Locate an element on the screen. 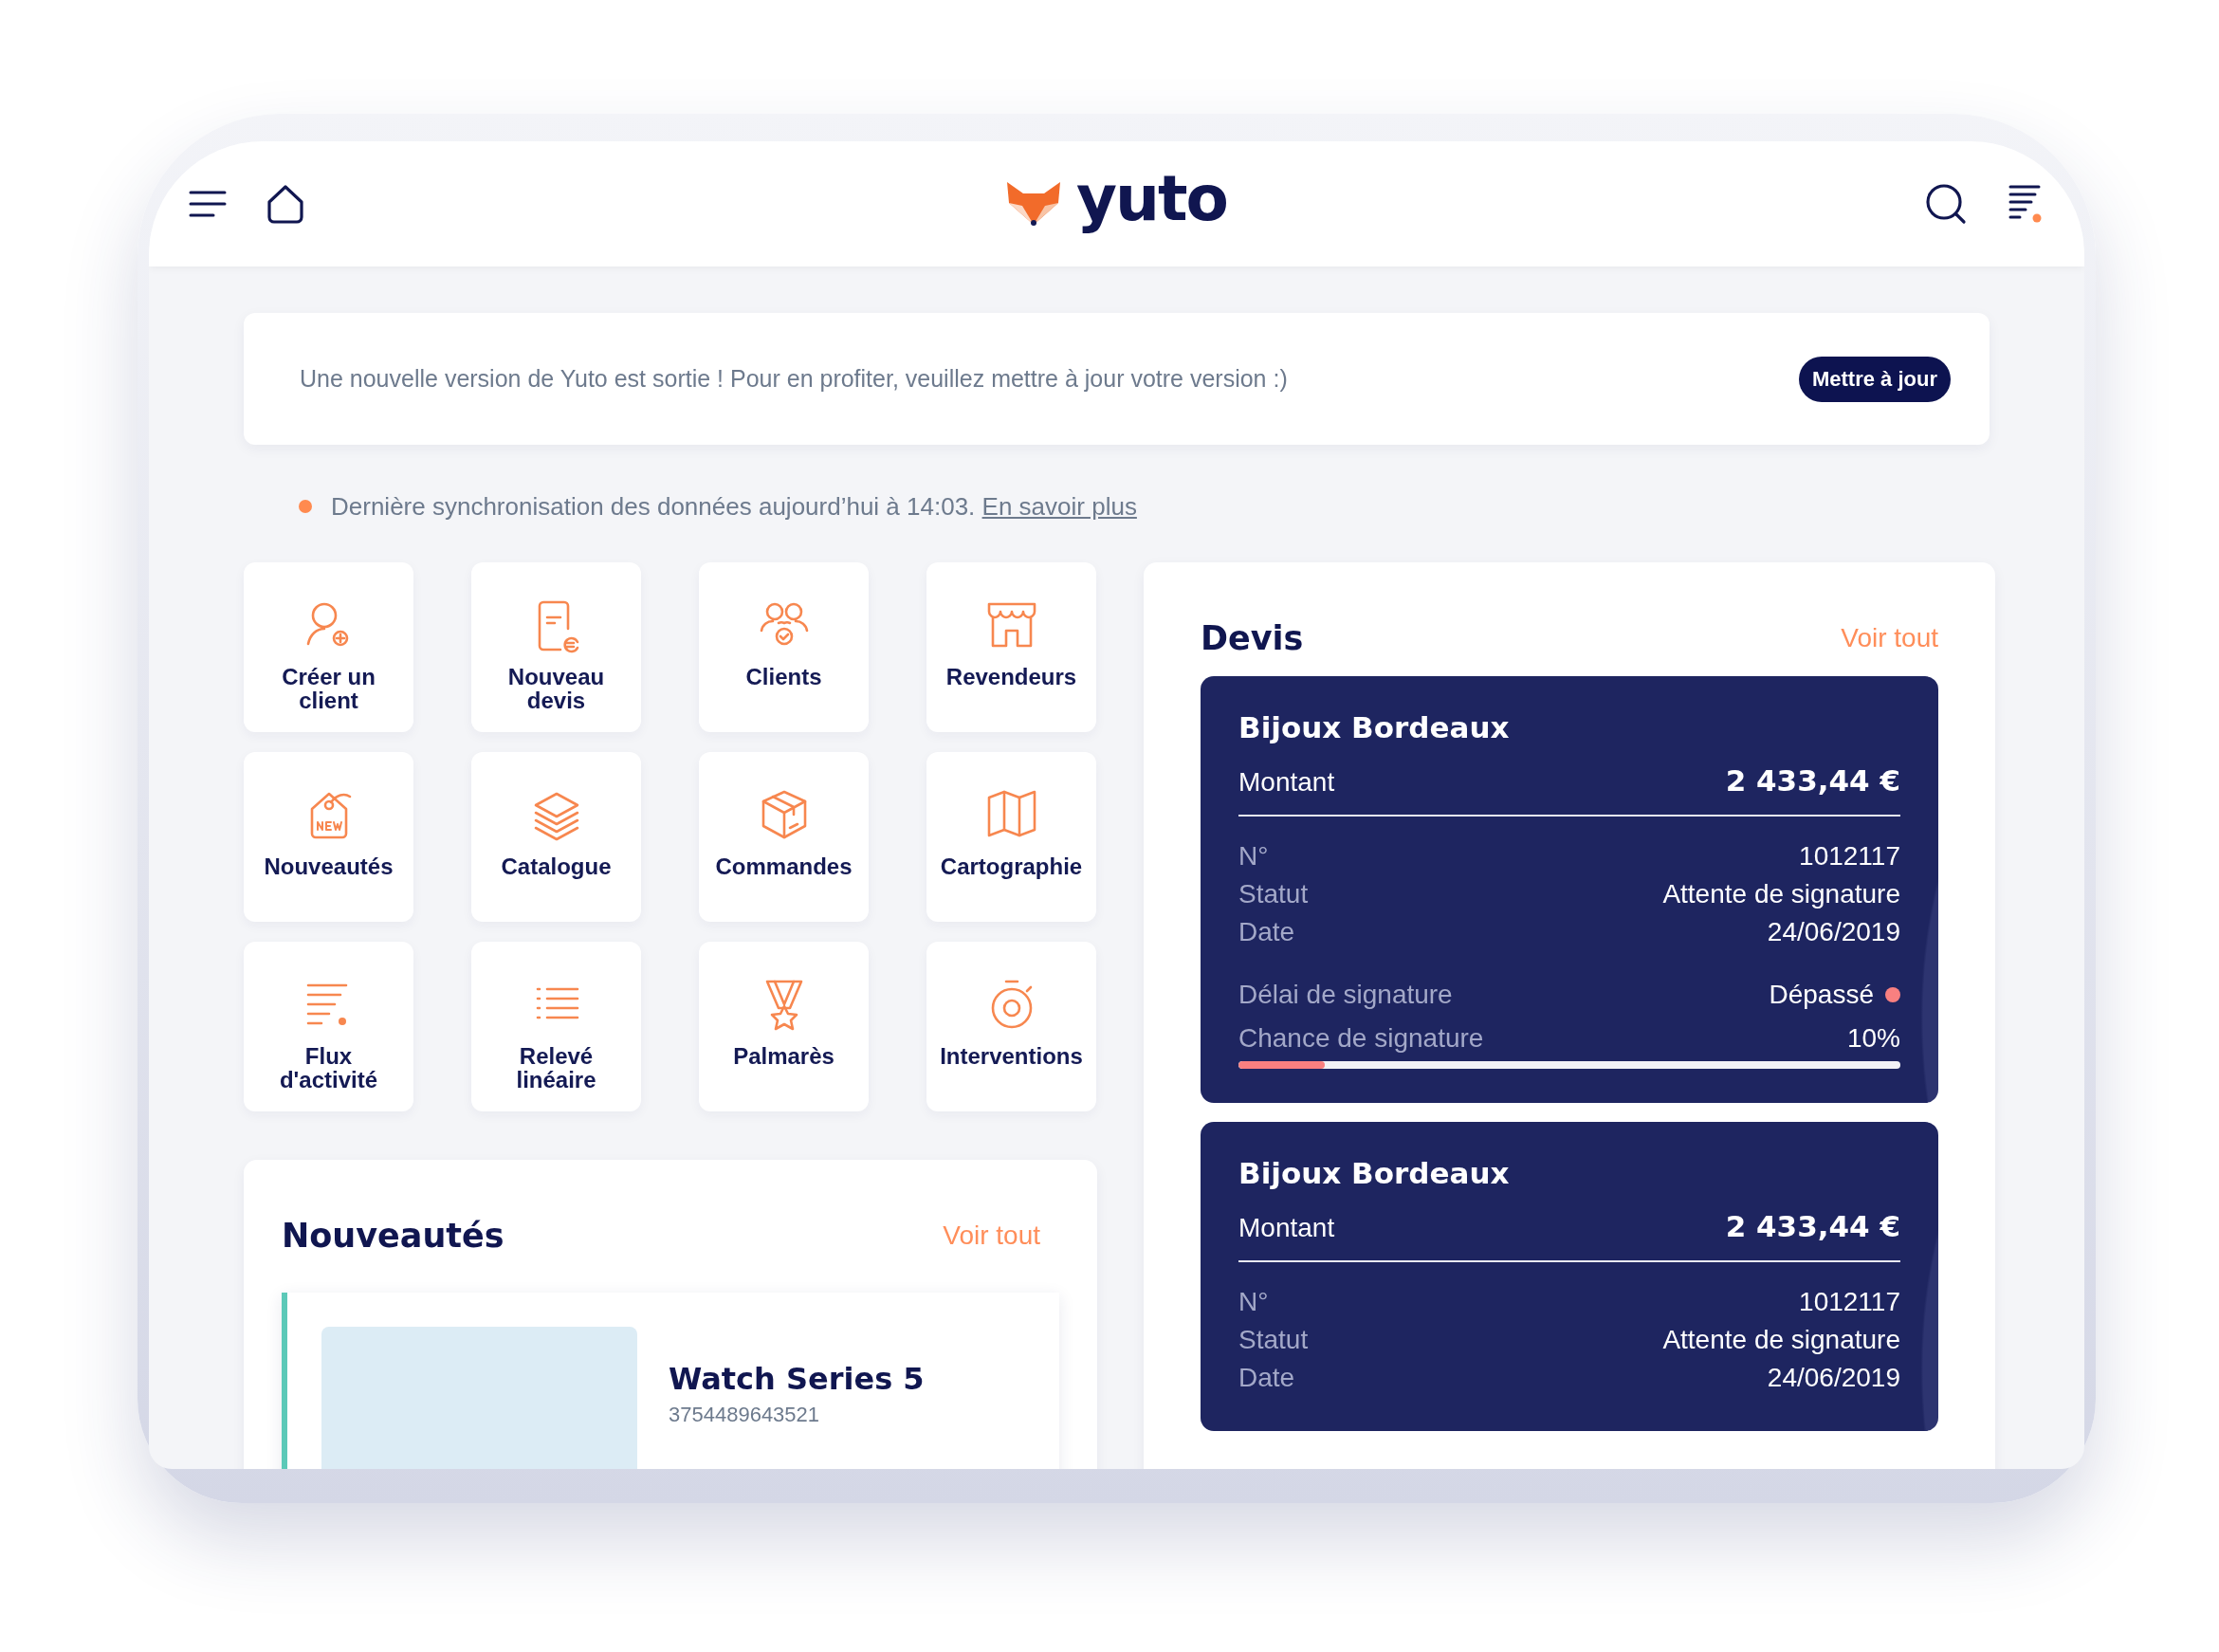 This screenshot has height=1652, width=2219. shortcut-tile: Palmarès is located at coordinates (784, 1027).